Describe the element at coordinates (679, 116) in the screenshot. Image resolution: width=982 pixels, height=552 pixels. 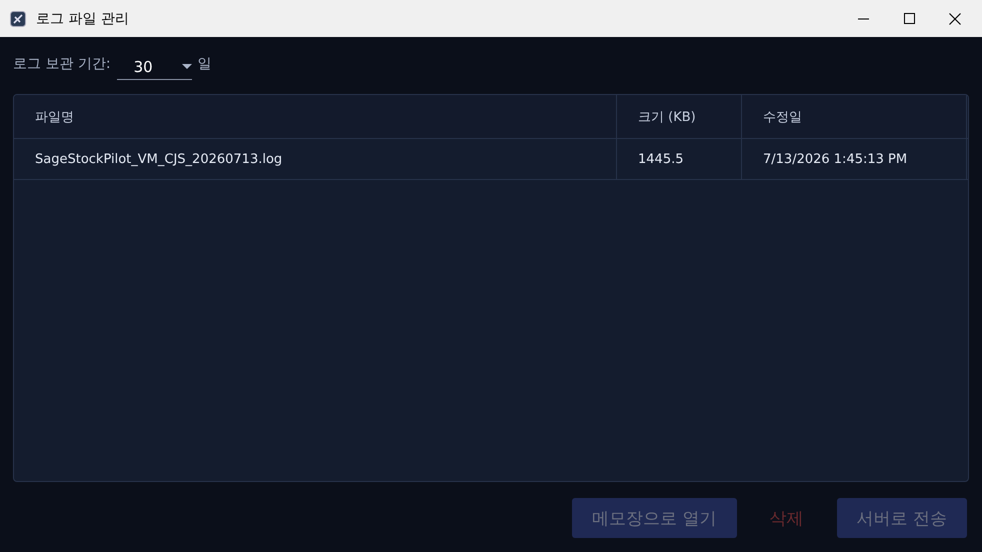
I see `column-header: 크기 (KB)` at that location.